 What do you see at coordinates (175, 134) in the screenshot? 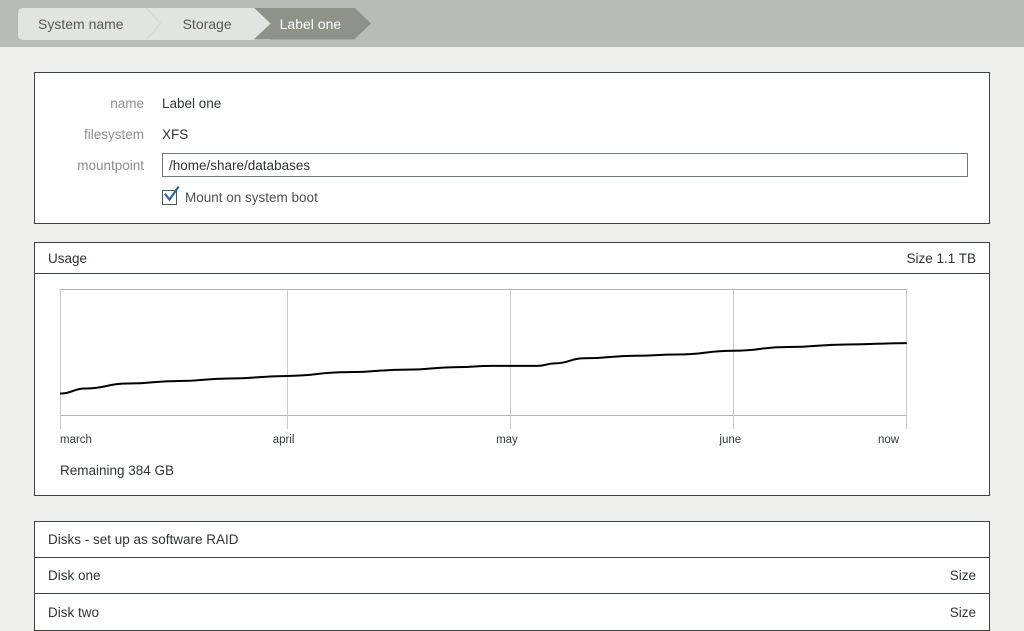
I see `filesystem-value: XFS` at bounding box center [175, 134].